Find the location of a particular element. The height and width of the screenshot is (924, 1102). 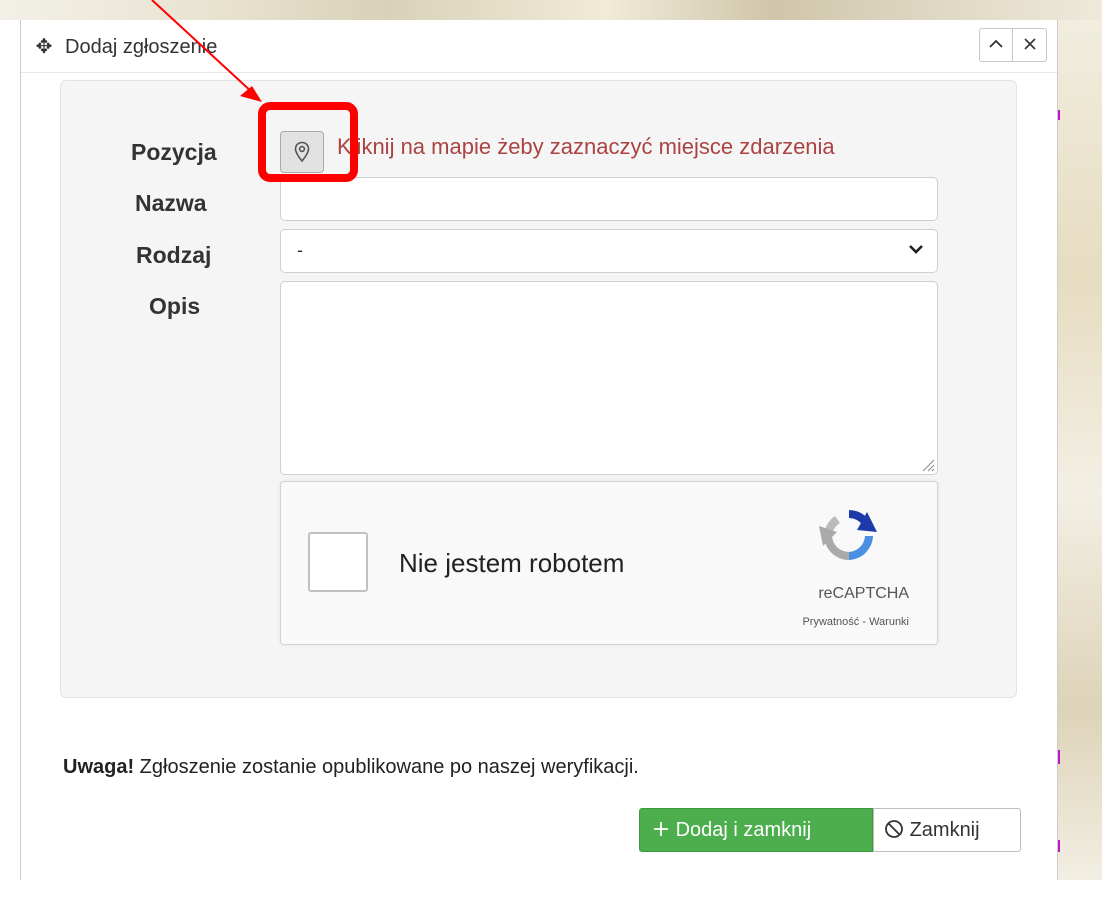

type-select: - is located at coordinates (609, 251).